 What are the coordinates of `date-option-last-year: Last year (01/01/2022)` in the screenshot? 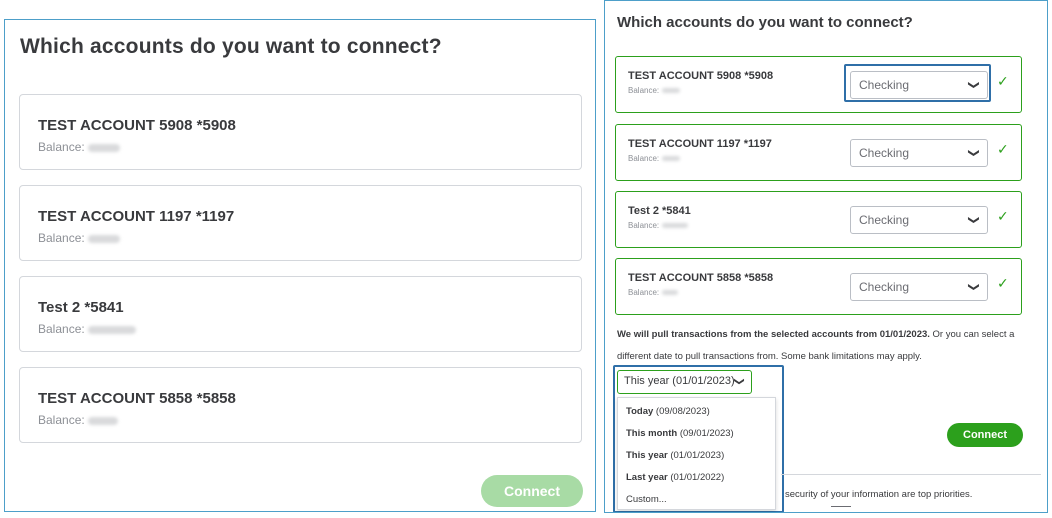 It's located at (675, 477).